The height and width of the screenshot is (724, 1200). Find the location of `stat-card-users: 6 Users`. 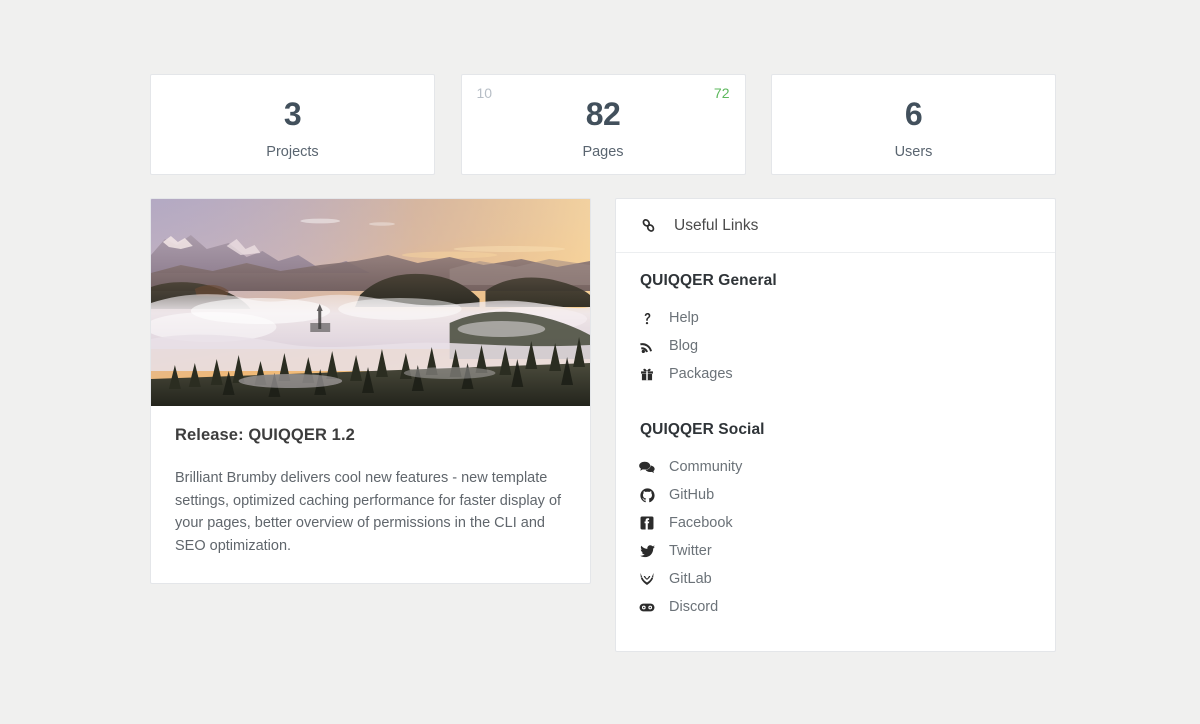

stat-card-users: 6 Users is located at coordinates (913, 124).